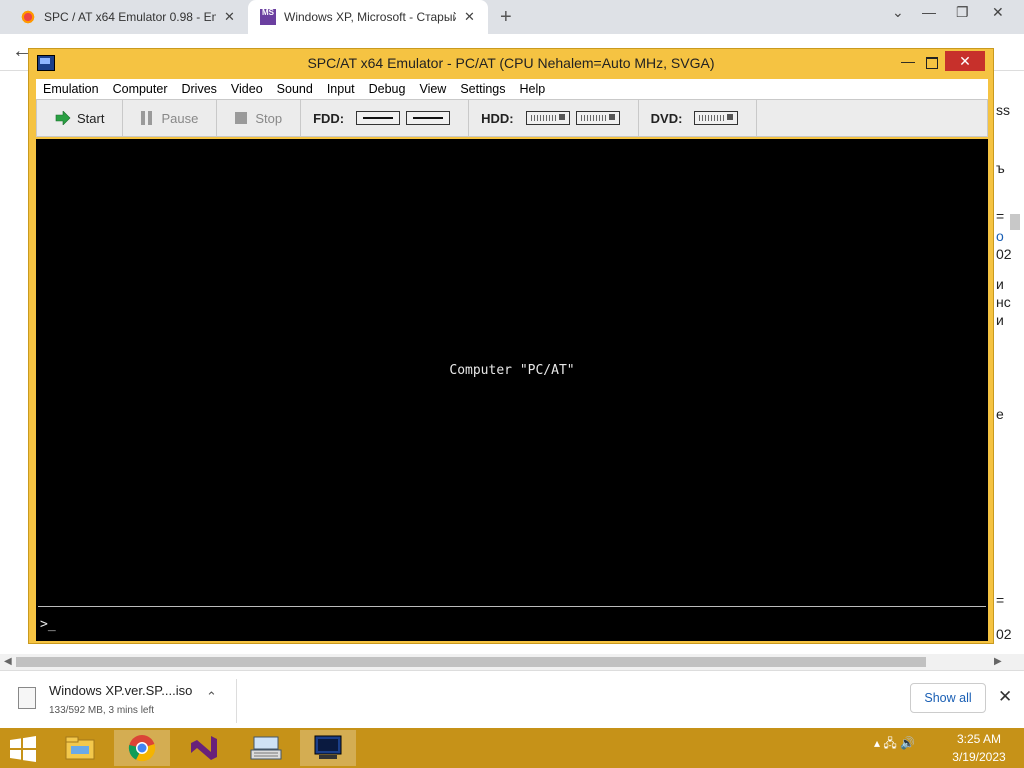 This screenshot has height=768, width=1024. Describe the element at coordinates (597, 118) in the screenshot. I see `hard-drive-2-icon` at that location.